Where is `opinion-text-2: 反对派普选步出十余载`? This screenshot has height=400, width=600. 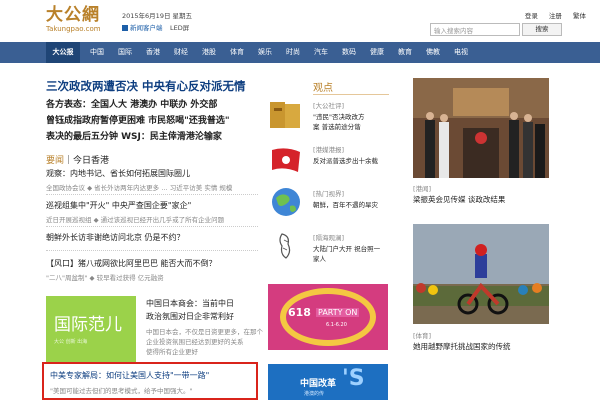 opinion-text-2: 反对派普选步出十余载 is located at coordinates (345, 160).